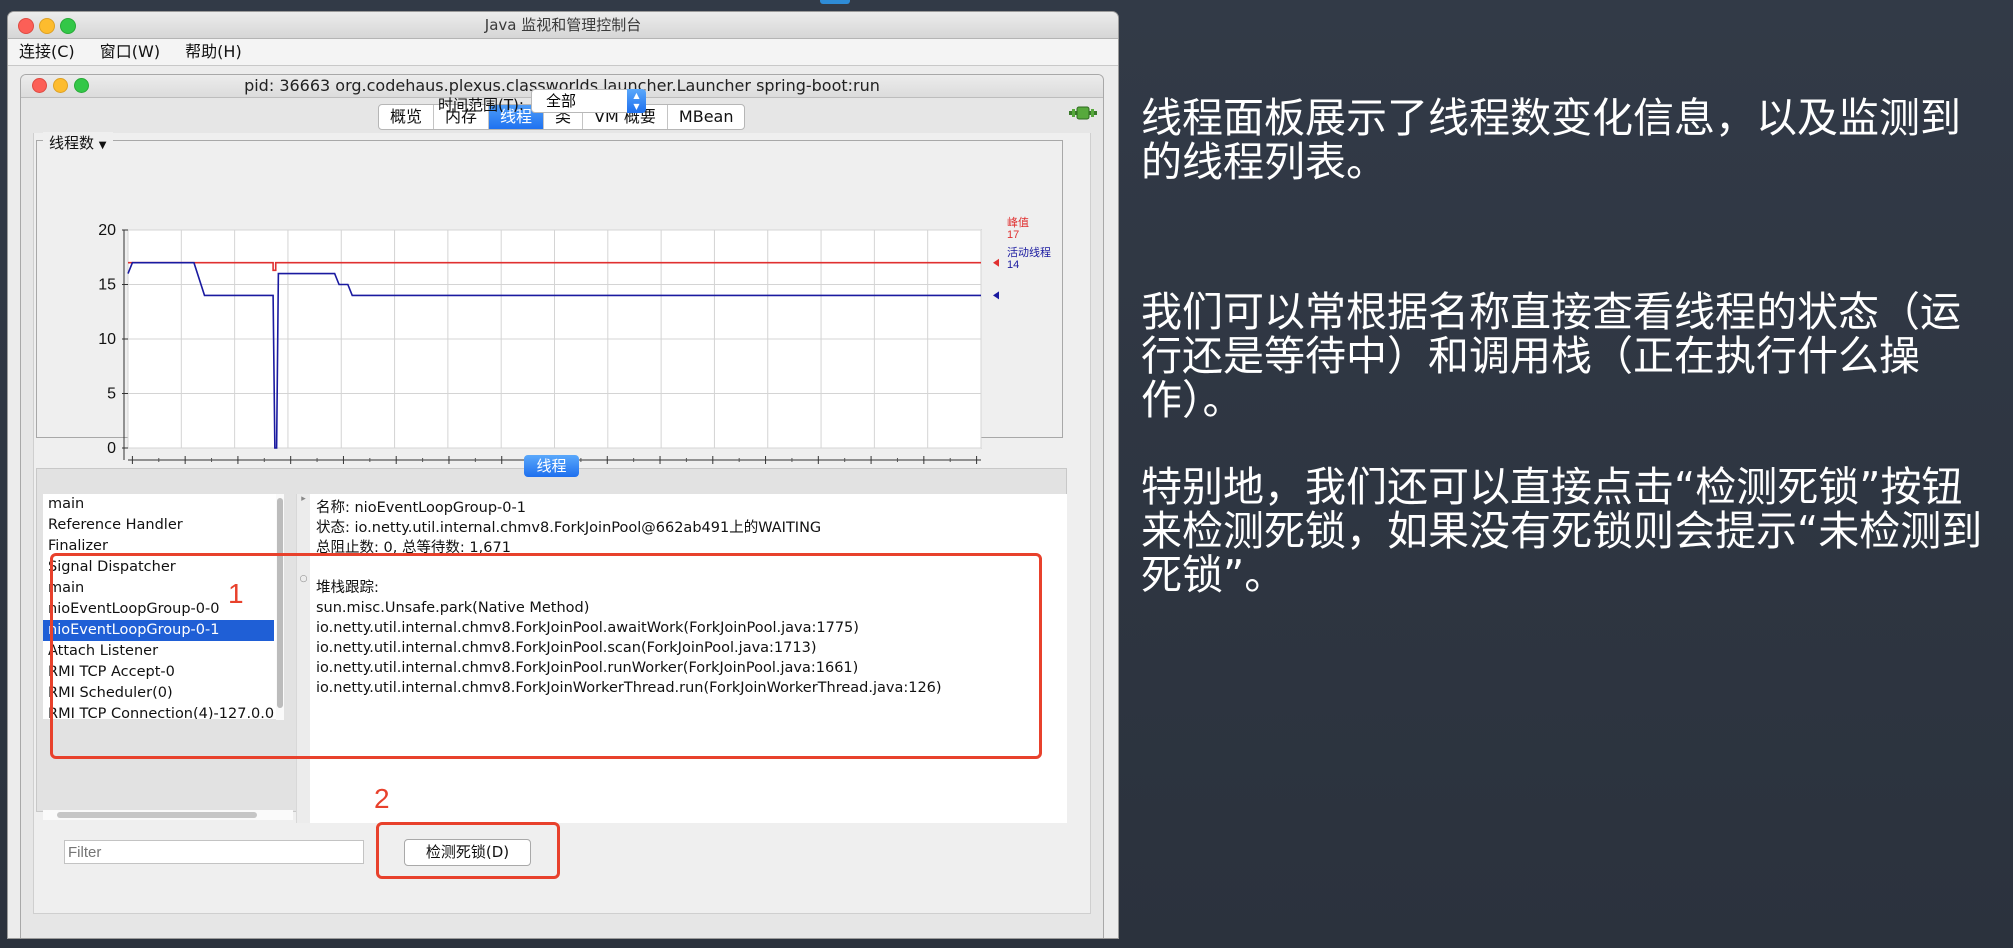  What do you see at coordinates (26, 26) in the screenshot?
I see `close-window-button` at bounding box center [26, 26].